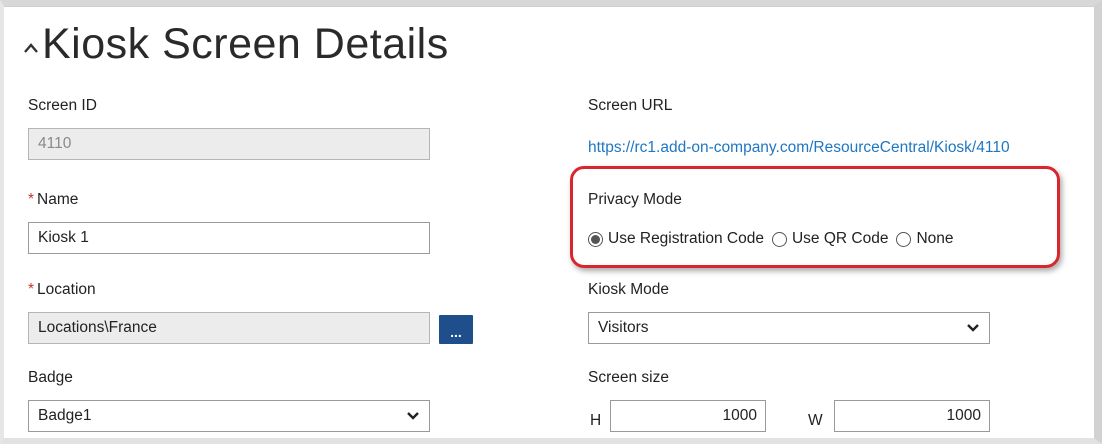 This screenshot has height=444, width=1102. Describe the element at coordinates (623, 327) in the screenshot. I see `kiosk-mode-selected-value: Visitors` at that location.